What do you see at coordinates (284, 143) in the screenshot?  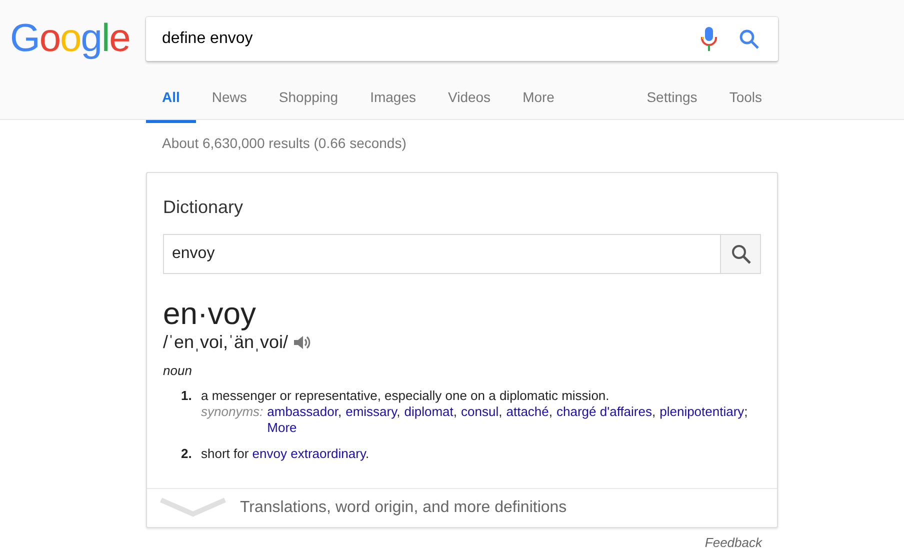 I see `result-count: About 6,630,000 results (0.66 seconds)` at bounding box center [284, 143].